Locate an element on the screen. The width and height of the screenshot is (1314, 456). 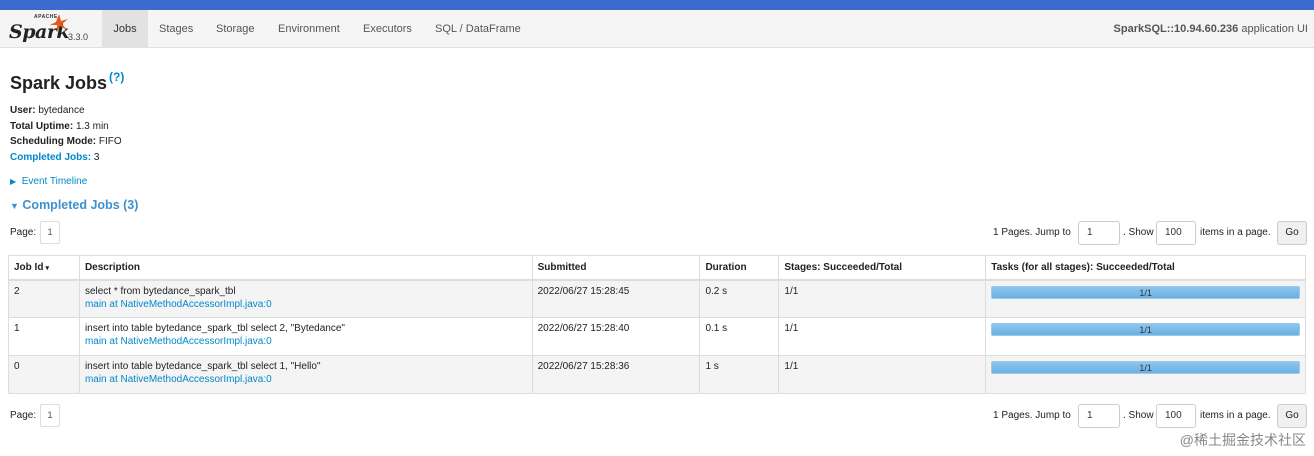
duration-cell: 0.1 s is located at coordinates (739, 336).